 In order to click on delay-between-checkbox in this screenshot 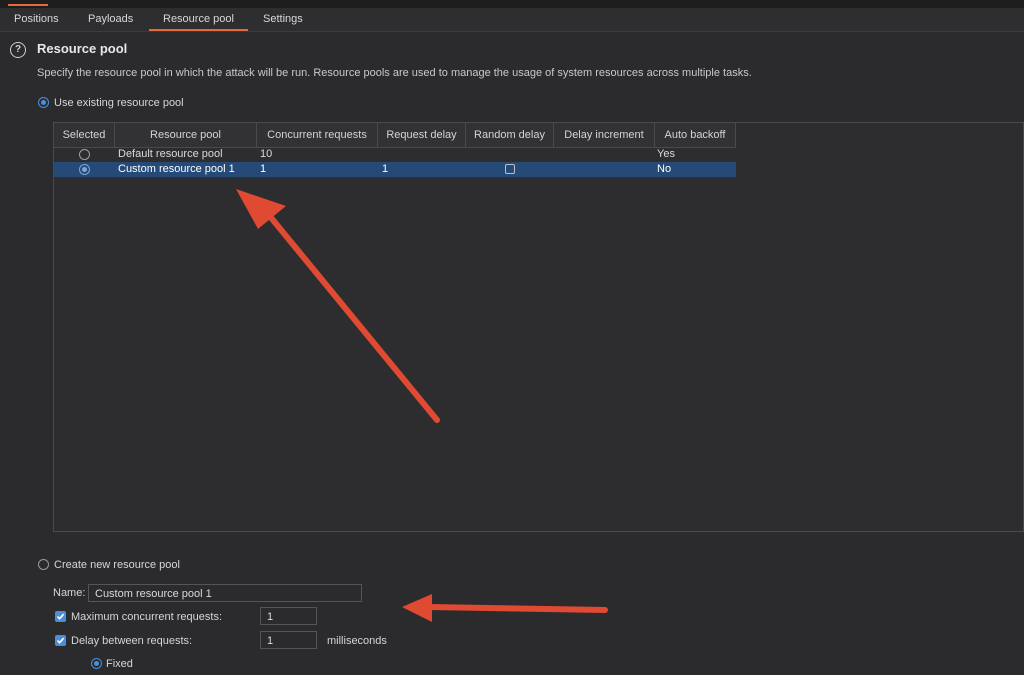, I will do `click(60, 640)`.